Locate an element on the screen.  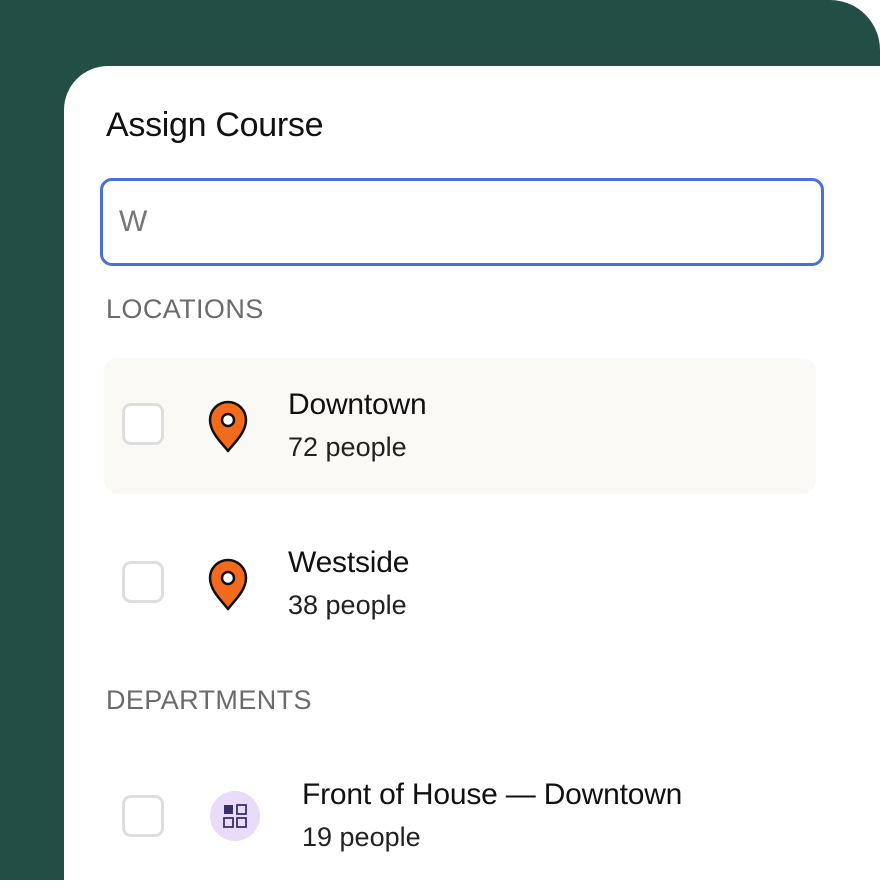
grid-icon is located at coordinates (235, 816).